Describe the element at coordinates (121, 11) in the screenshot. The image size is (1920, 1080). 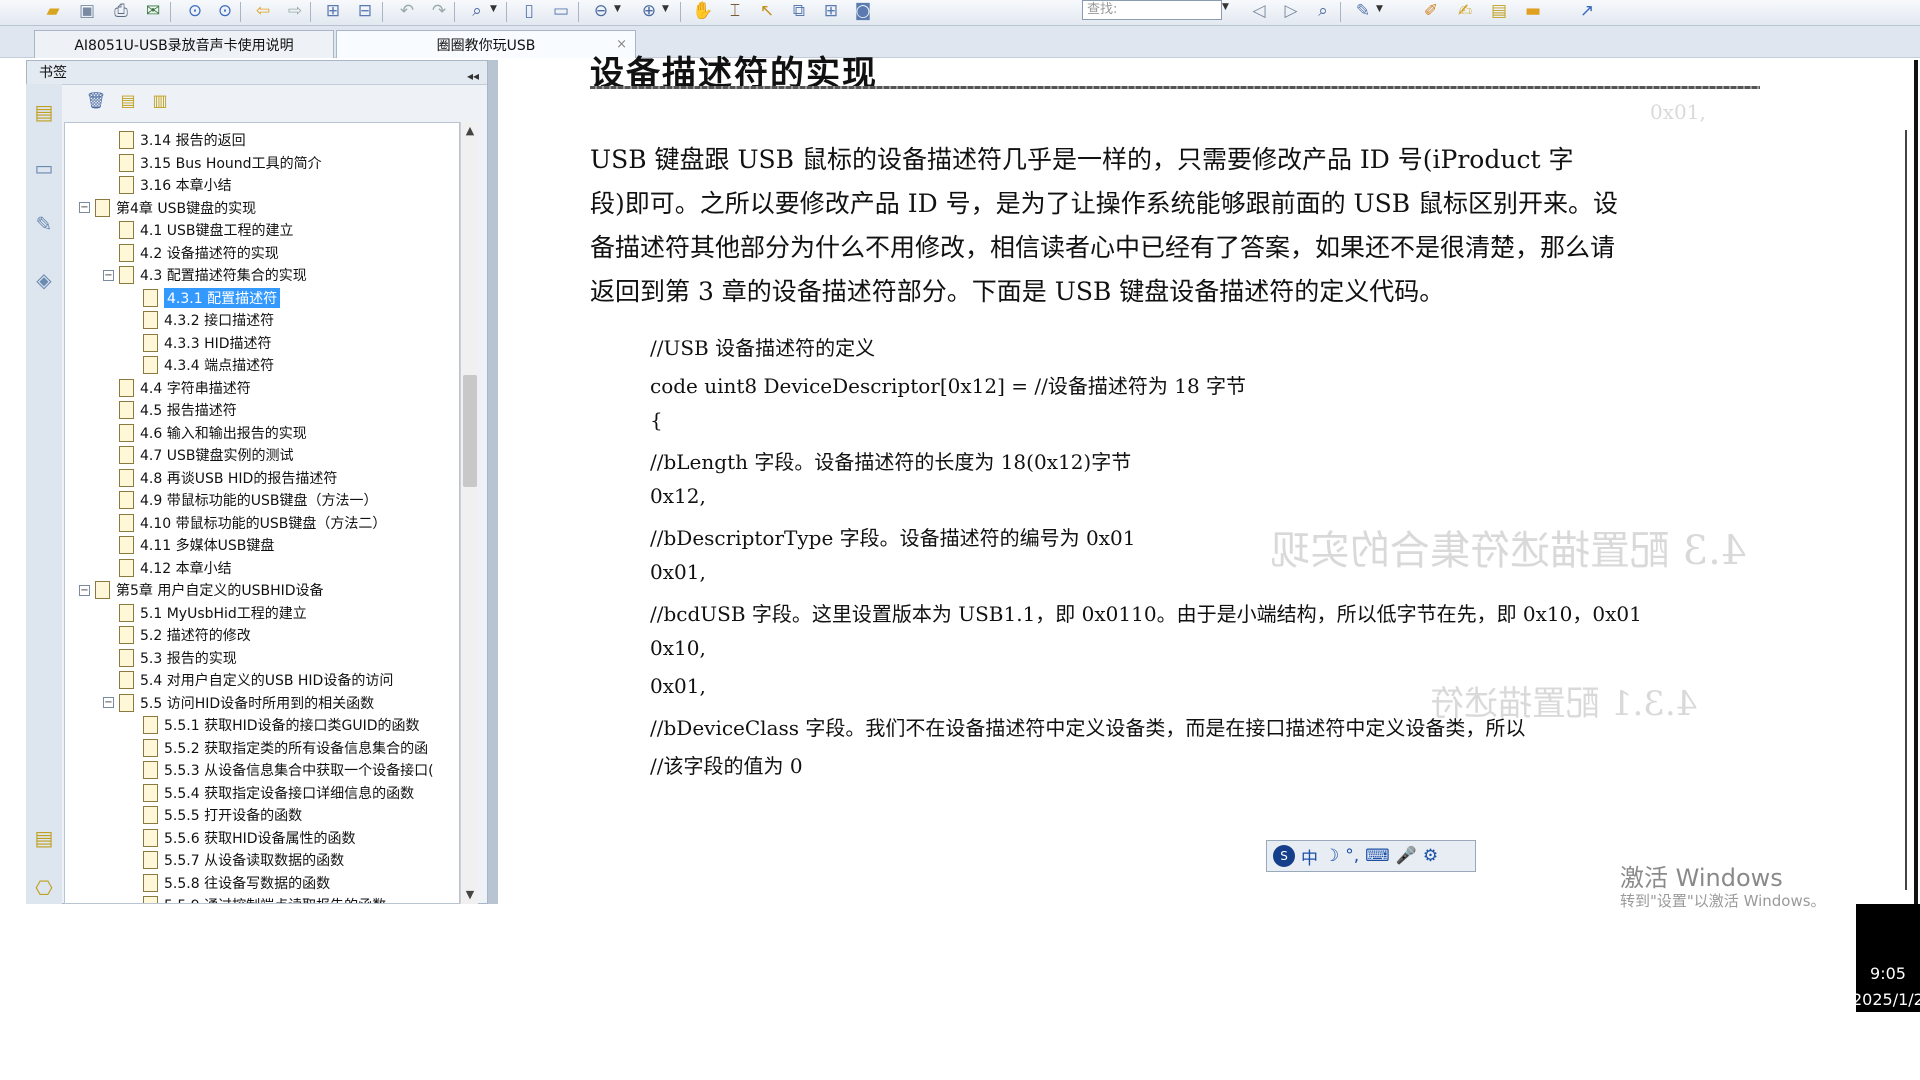
I see `print-icon: ⎙` at that location.